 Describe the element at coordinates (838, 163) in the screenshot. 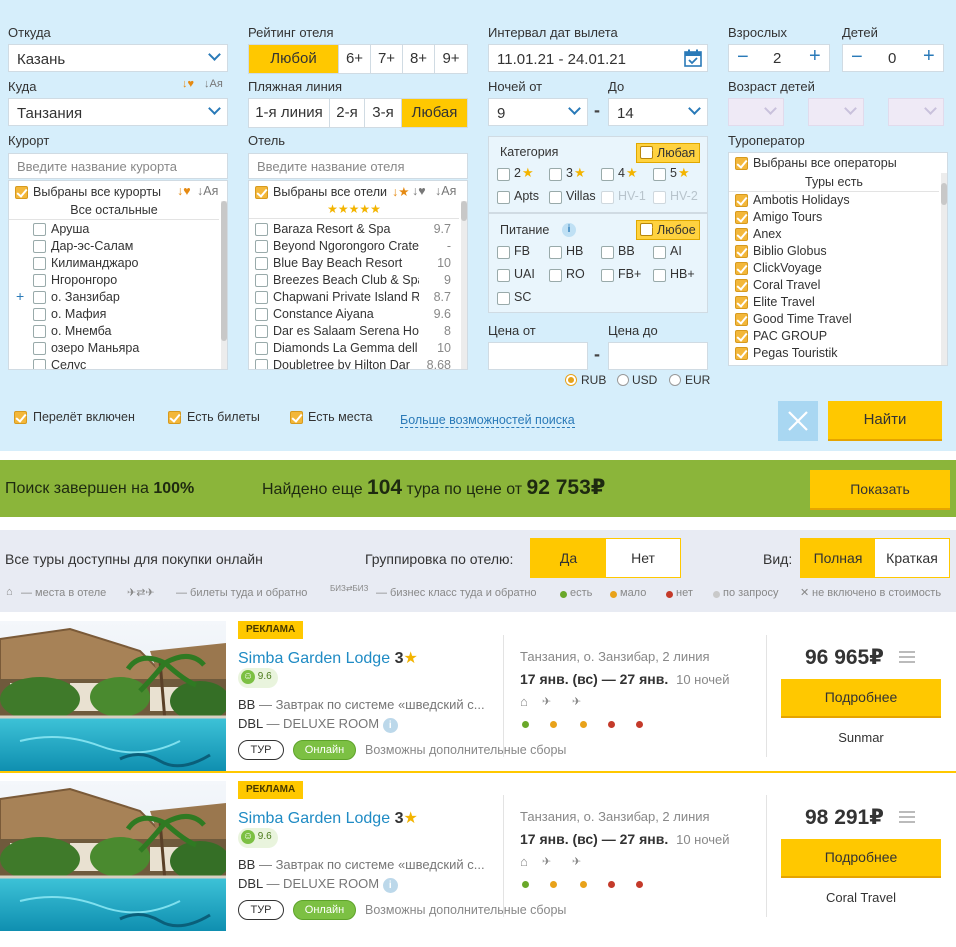

I see `operator-all-row: Выбраны все операторы` at that location.